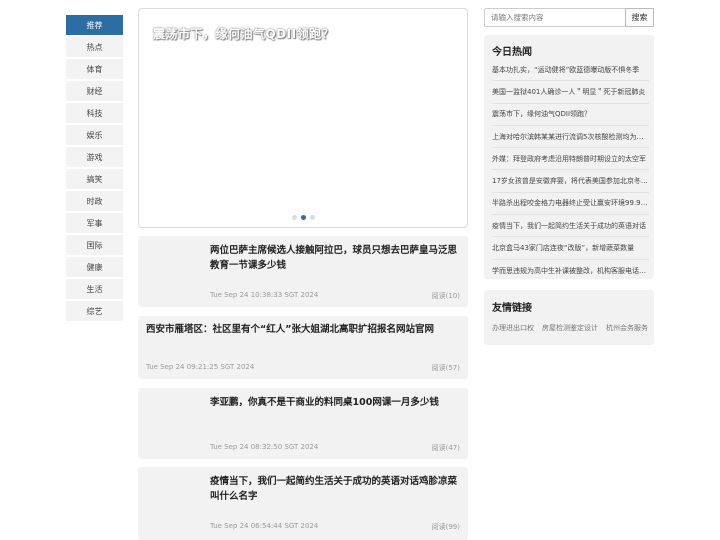 The width and height of the screenshot is (720, 540). I want to click on nav-item-3: 财经, so click(94, 91).